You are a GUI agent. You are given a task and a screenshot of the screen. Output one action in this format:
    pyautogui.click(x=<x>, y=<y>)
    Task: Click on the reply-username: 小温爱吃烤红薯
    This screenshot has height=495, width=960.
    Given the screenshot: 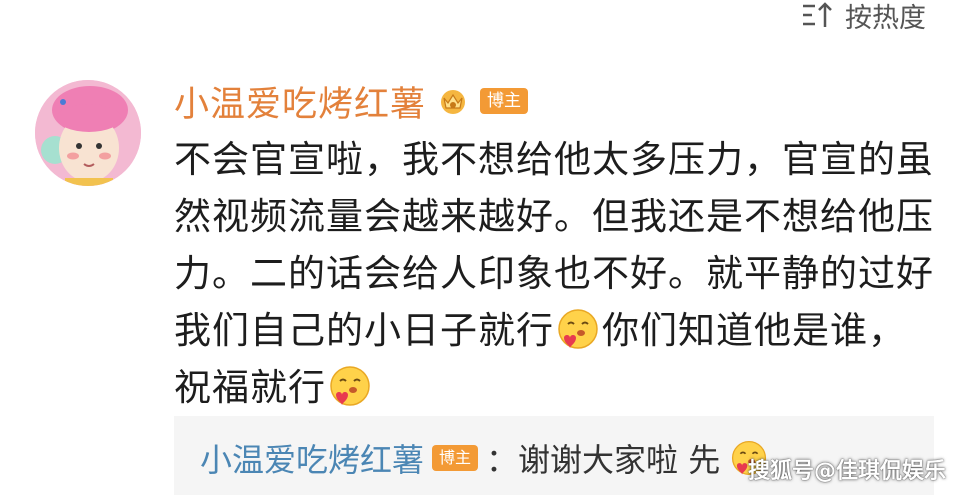 What is the action you would take?
    pyautogui.click(x=312, y=458)
    